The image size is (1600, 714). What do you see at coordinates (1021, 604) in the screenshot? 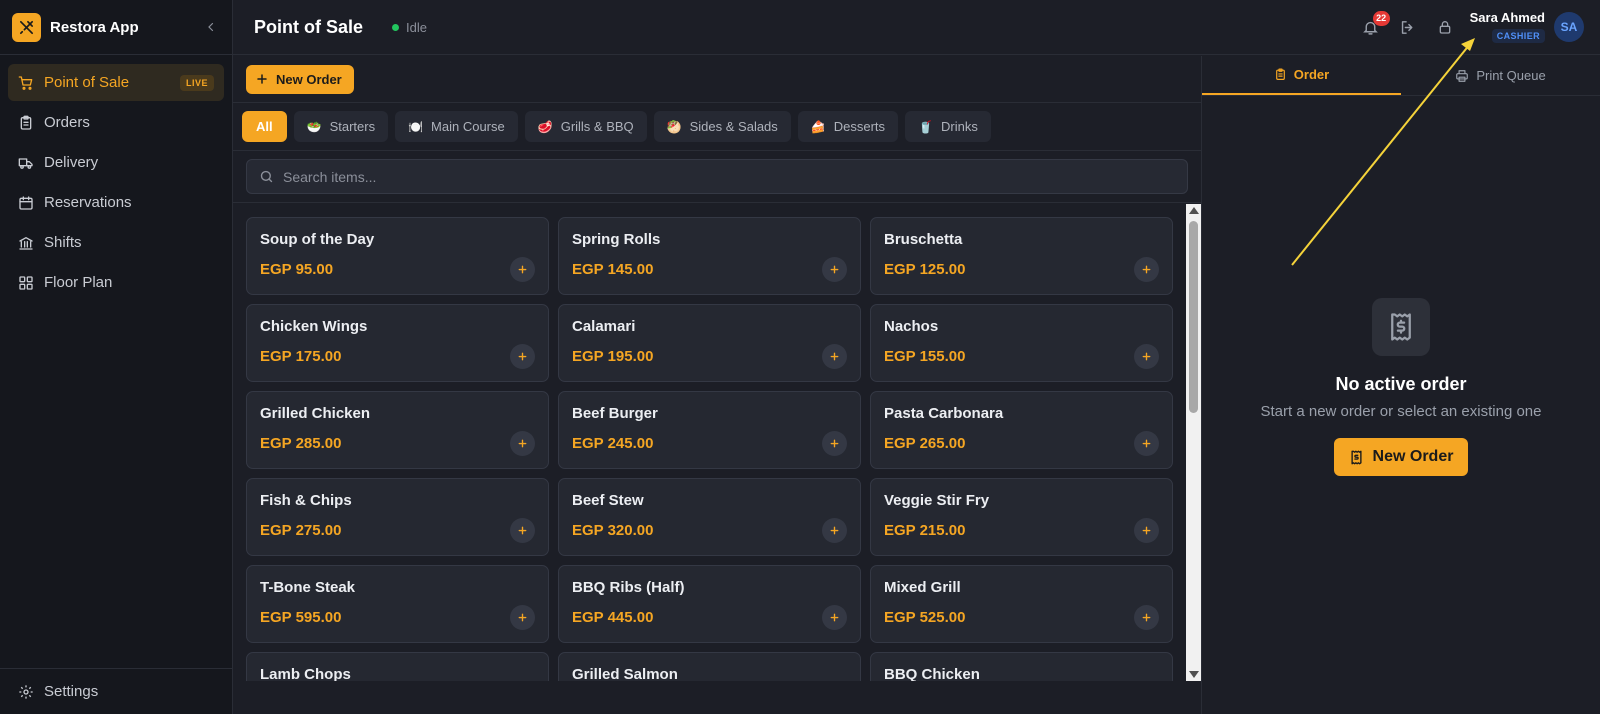
I see `menu-item-card: Mixed Grill EGP 525.00` at bounding box center [1021, 604].